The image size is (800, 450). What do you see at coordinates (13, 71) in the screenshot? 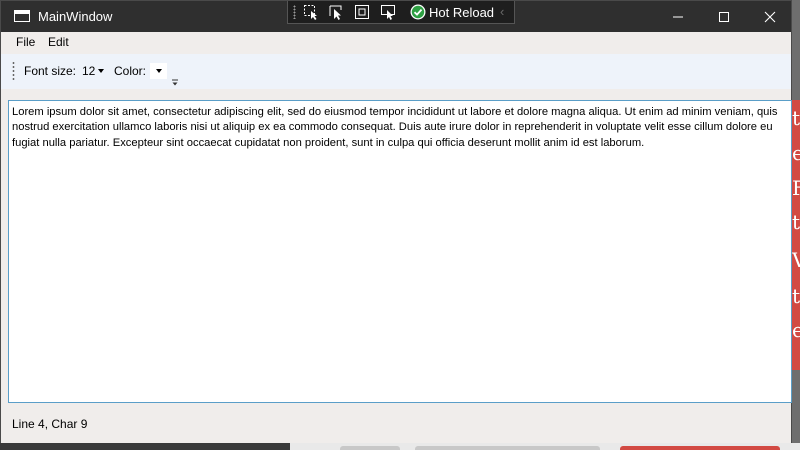
I see `toolbar-grip-icon` at bounding box center [13, 71].